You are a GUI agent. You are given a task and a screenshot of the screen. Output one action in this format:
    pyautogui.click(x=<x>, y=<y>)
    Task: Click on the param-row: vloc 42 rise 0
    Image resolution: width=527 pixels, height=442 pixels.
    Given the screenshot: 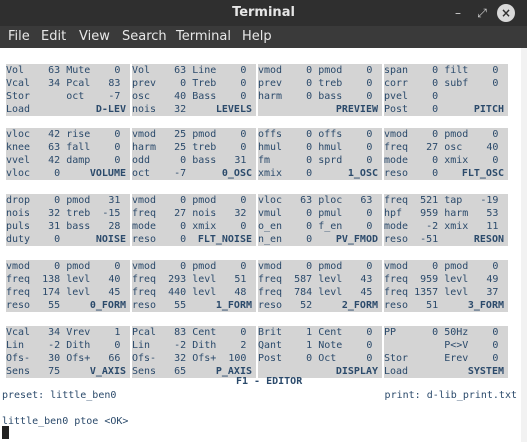 What is the action you would take?
    pyautogui.click(x=68, y=134)
    